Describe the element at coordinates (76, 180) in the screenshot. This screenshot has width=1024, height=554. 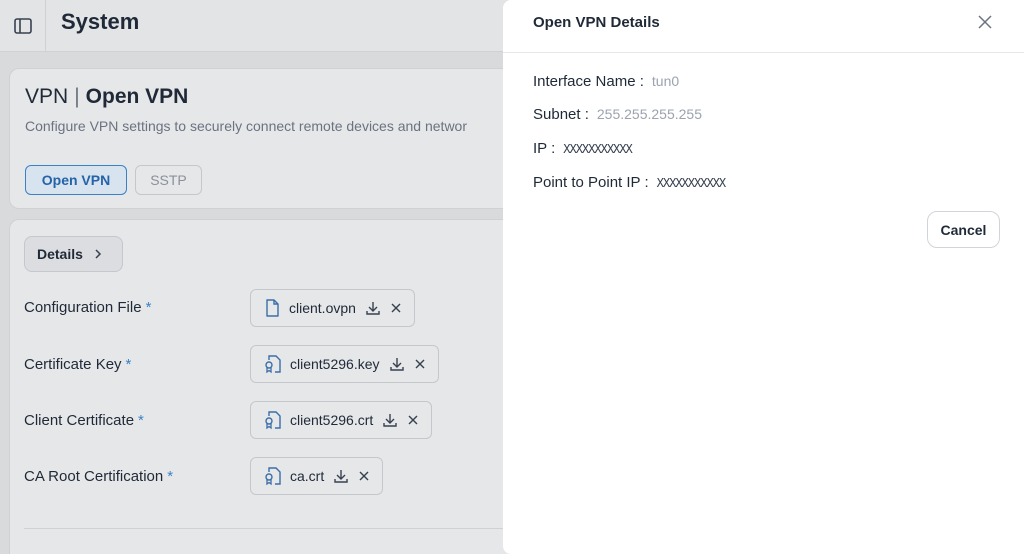
I see `tab-open-vpn: Open VPN` at that location.